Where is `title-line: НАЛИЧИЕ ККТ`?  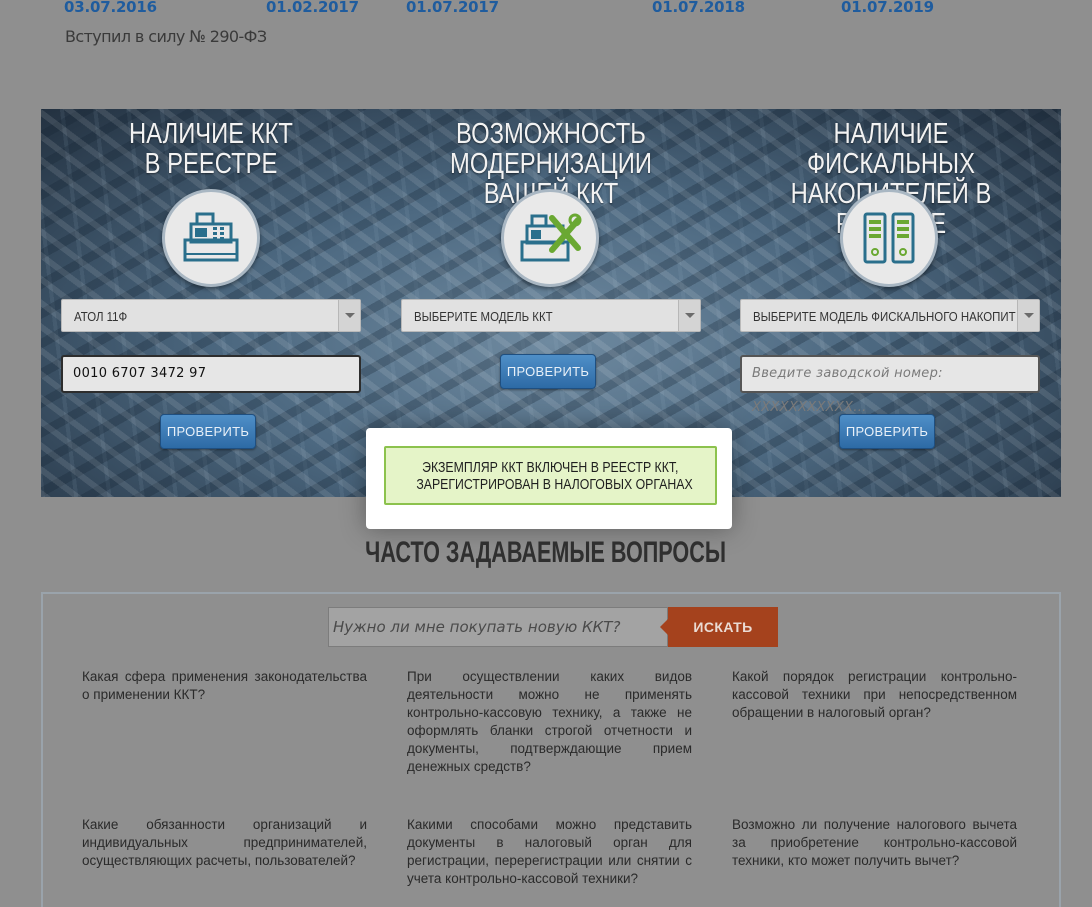 title-line: НАЛИЧИЕ ККТ is located at coordinates (211, 134).